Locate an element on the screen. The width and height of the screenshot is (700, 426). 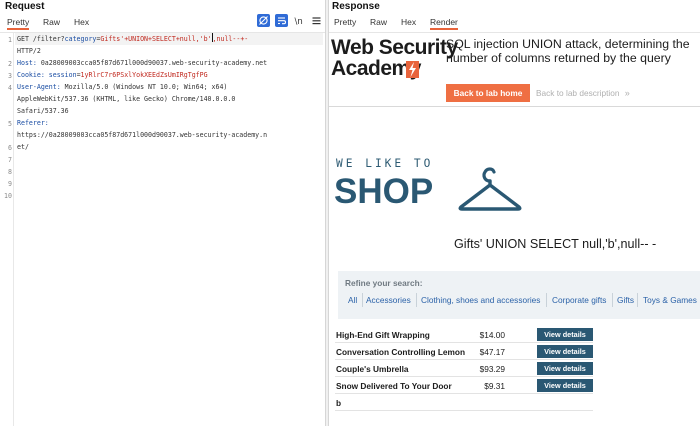
filter-gifts: Gifts is located at coordinates (625, 300).